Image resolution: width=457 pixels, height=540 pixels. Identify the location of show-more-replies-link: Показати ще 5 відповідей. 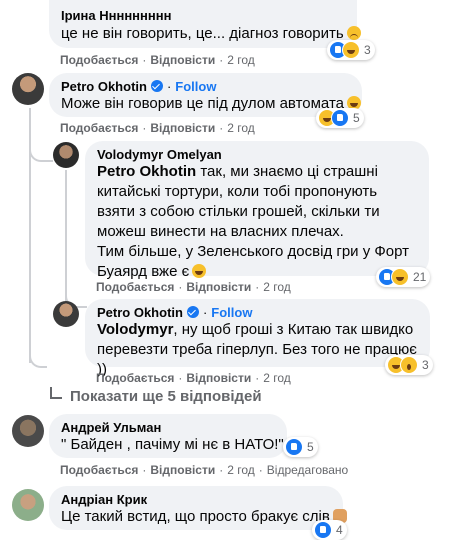
(156, 396).